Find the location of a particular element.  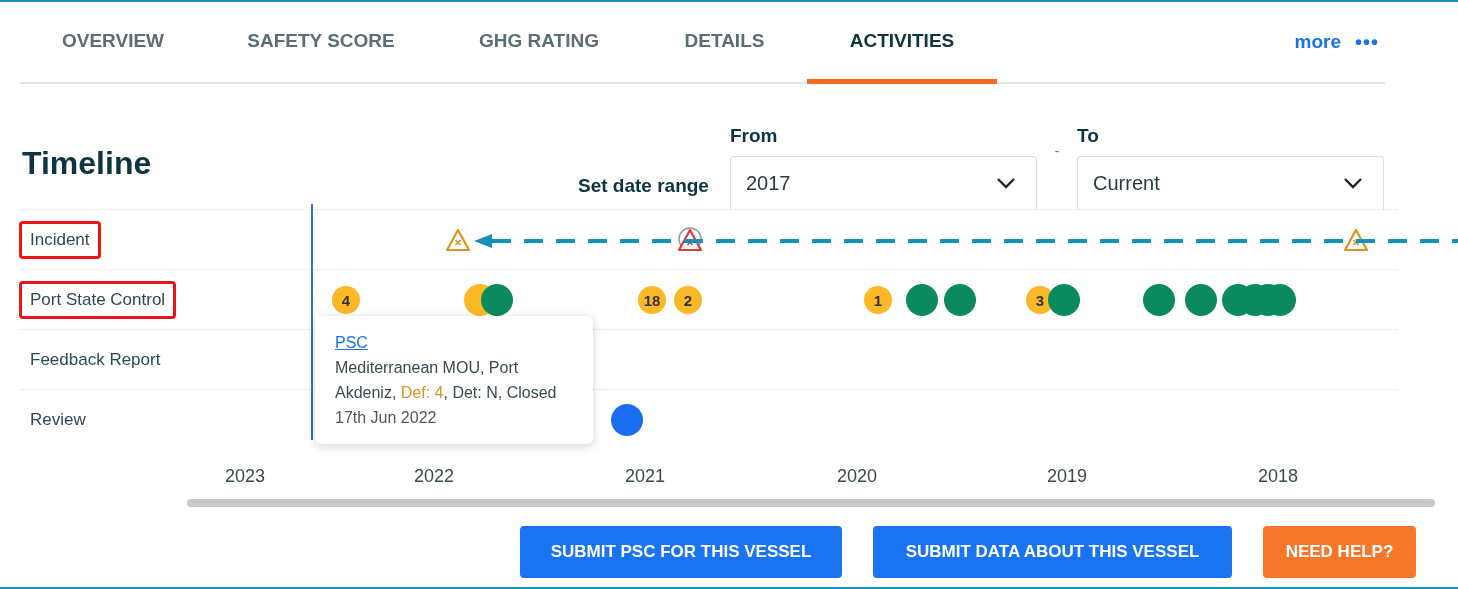

tab: GHG RATING is located at coordinates (539, 43).